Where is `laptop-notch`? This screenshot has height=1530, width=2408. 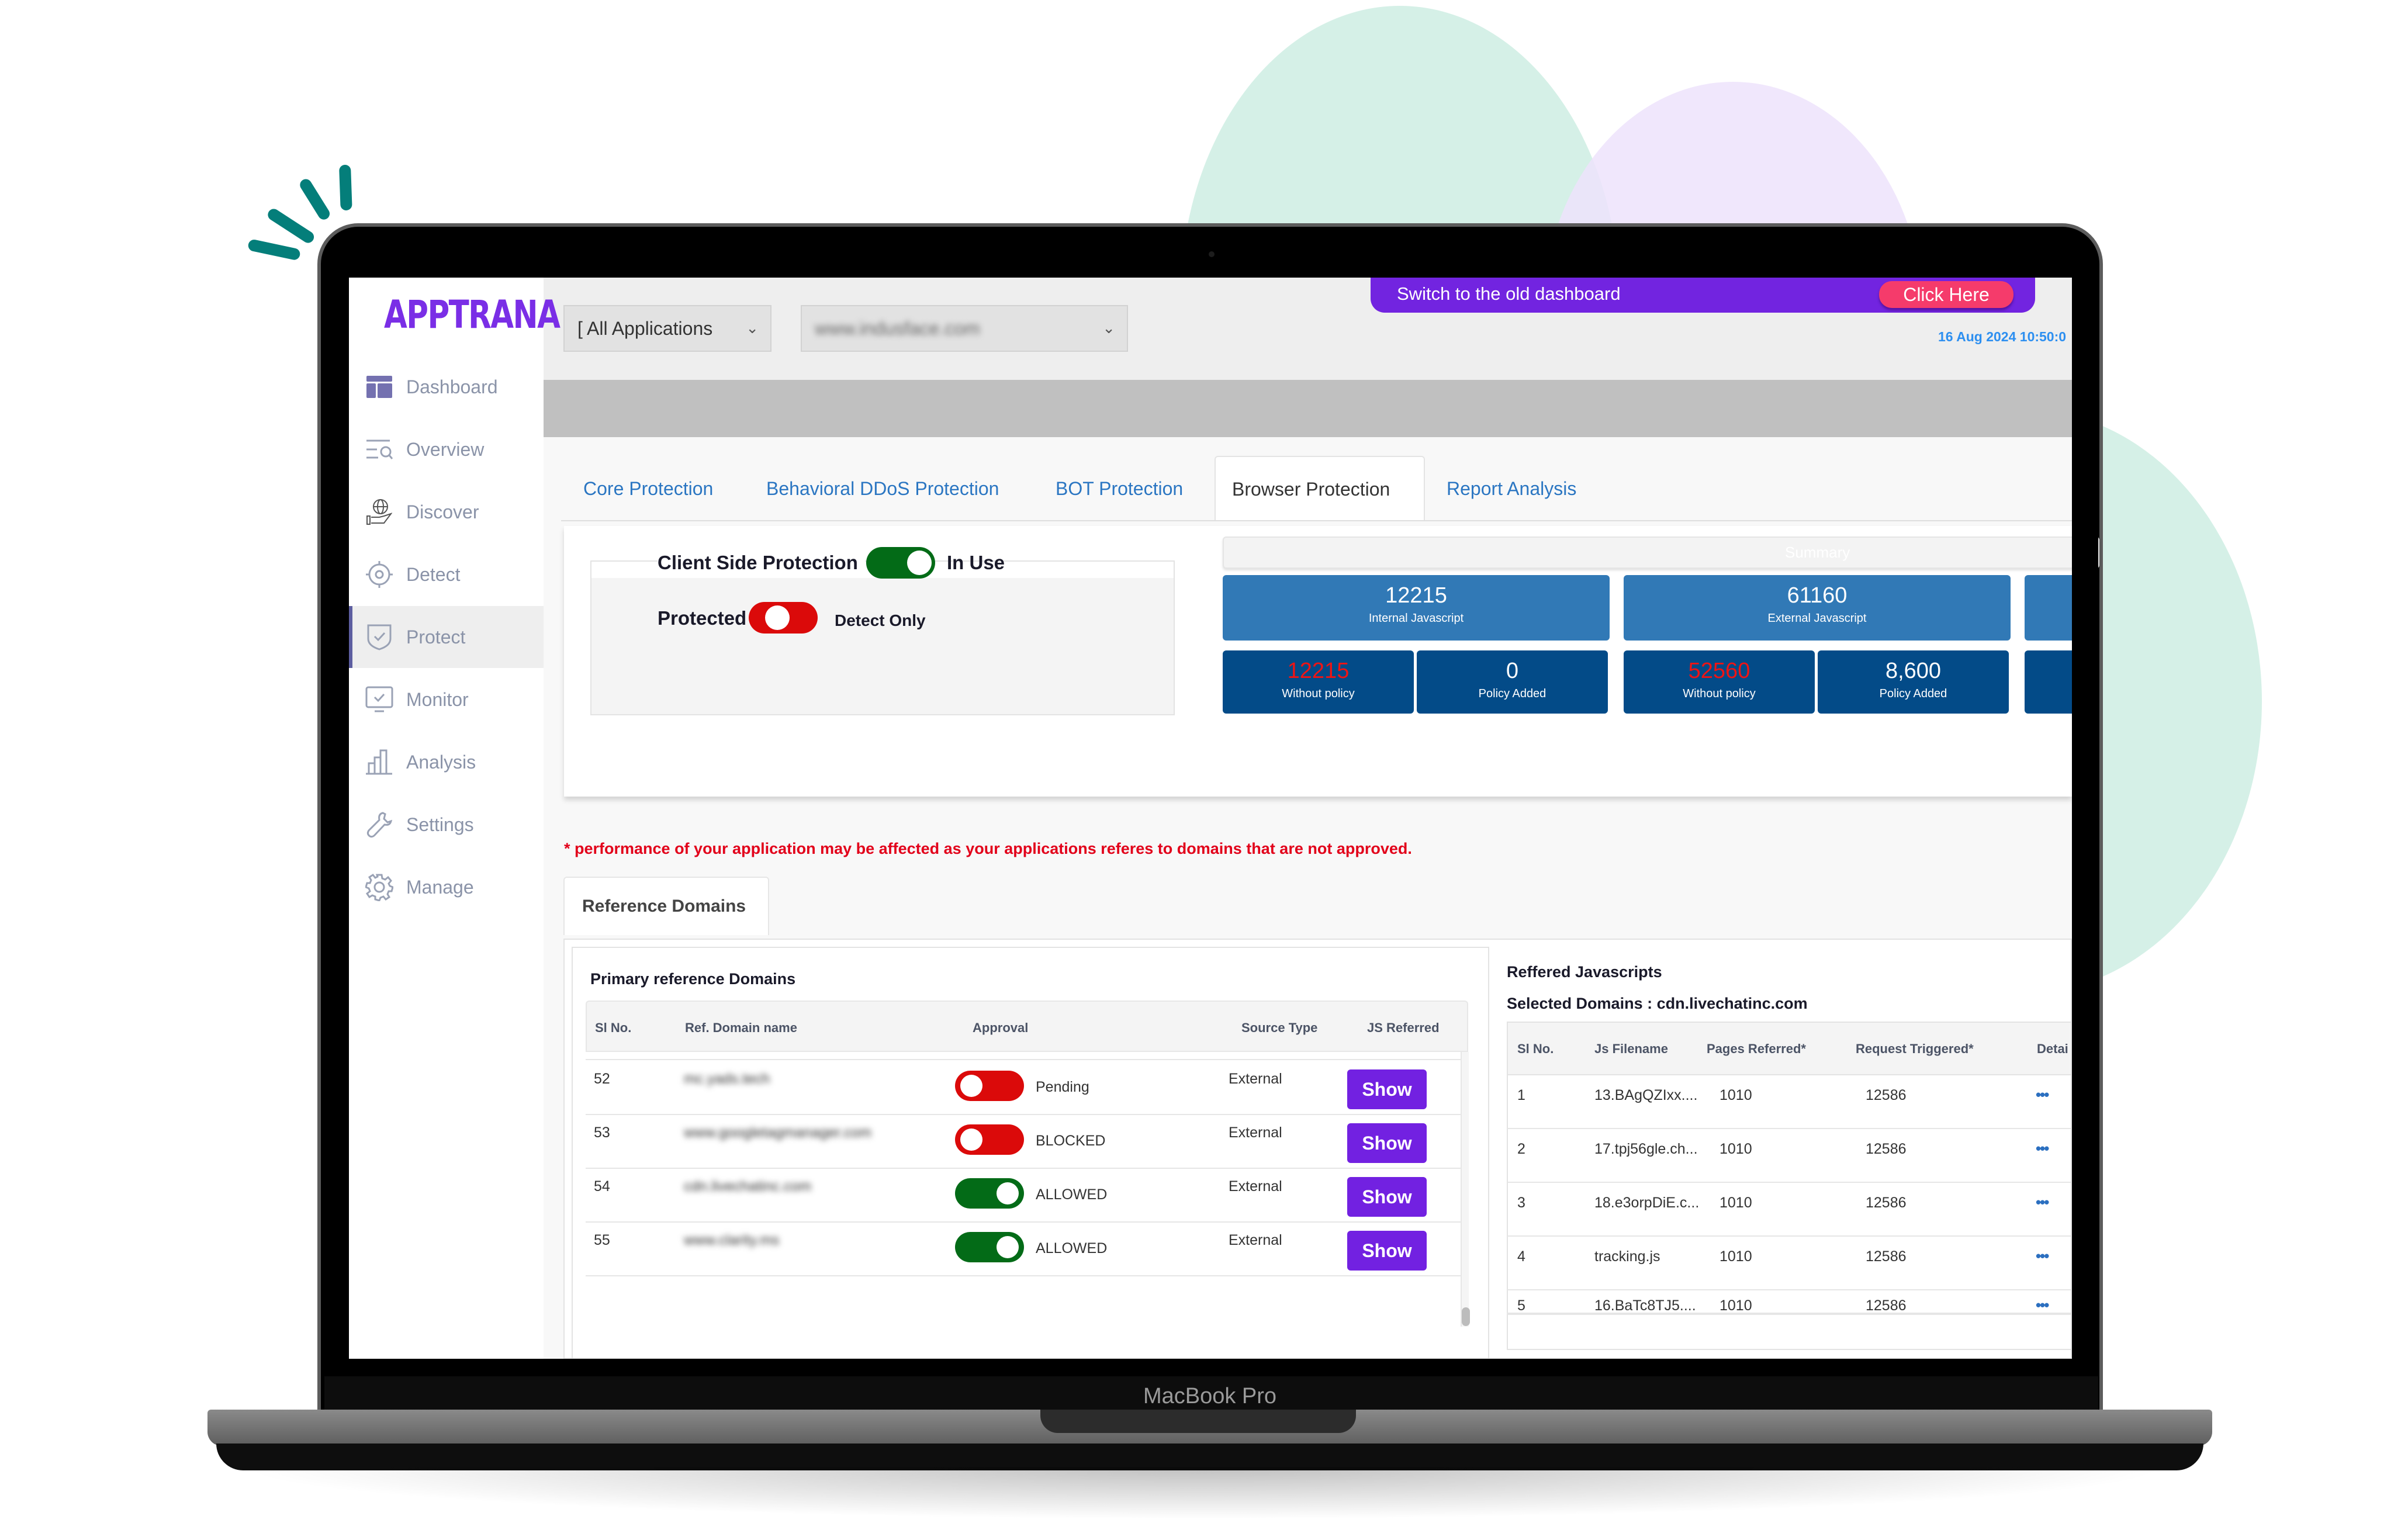 laptop-notch is located at coordinates (1198, 1421).